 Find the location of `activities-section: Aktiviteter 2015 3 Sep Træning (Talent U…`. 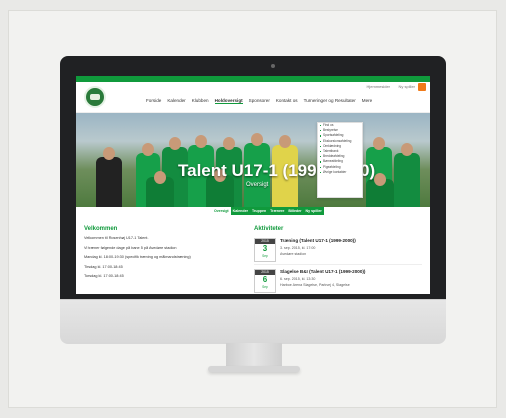

activities-section: Aktiviteter 2015 3 Sep Træning (Talent U… is located at coordinates (338, 260).